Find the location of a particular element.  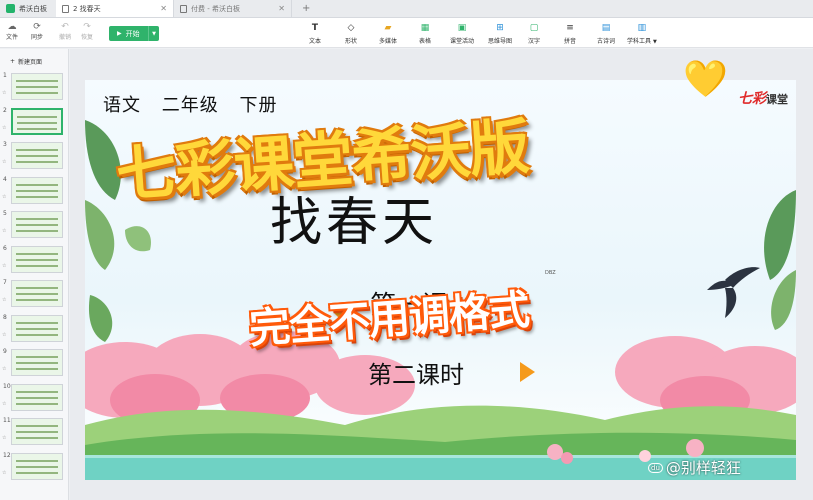

undo-button: ↶ 撤销 is located at coordinates (65, 31).